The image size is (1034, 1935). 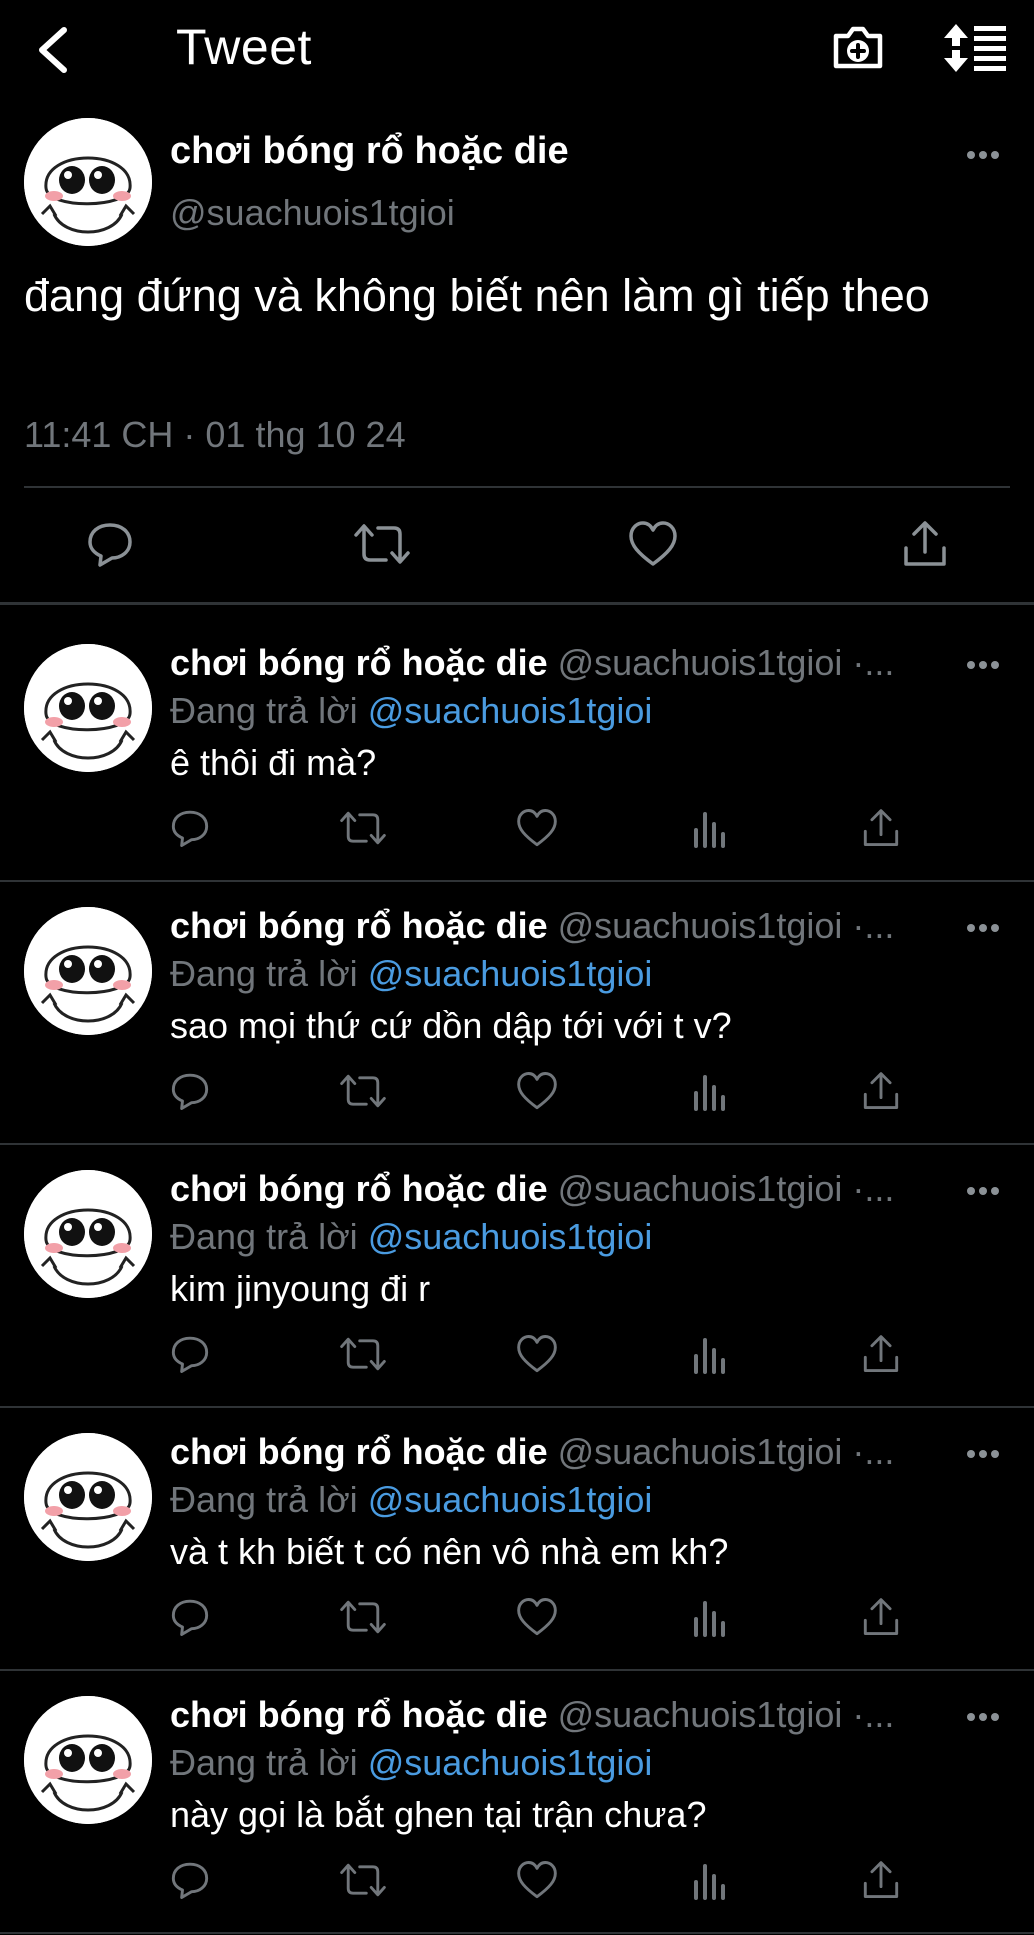 What do you see at coordinates (300, 1288) in the screenshot?
I see `reply-text: kim jinyoung đi r` at bounding box center [300, 1288].